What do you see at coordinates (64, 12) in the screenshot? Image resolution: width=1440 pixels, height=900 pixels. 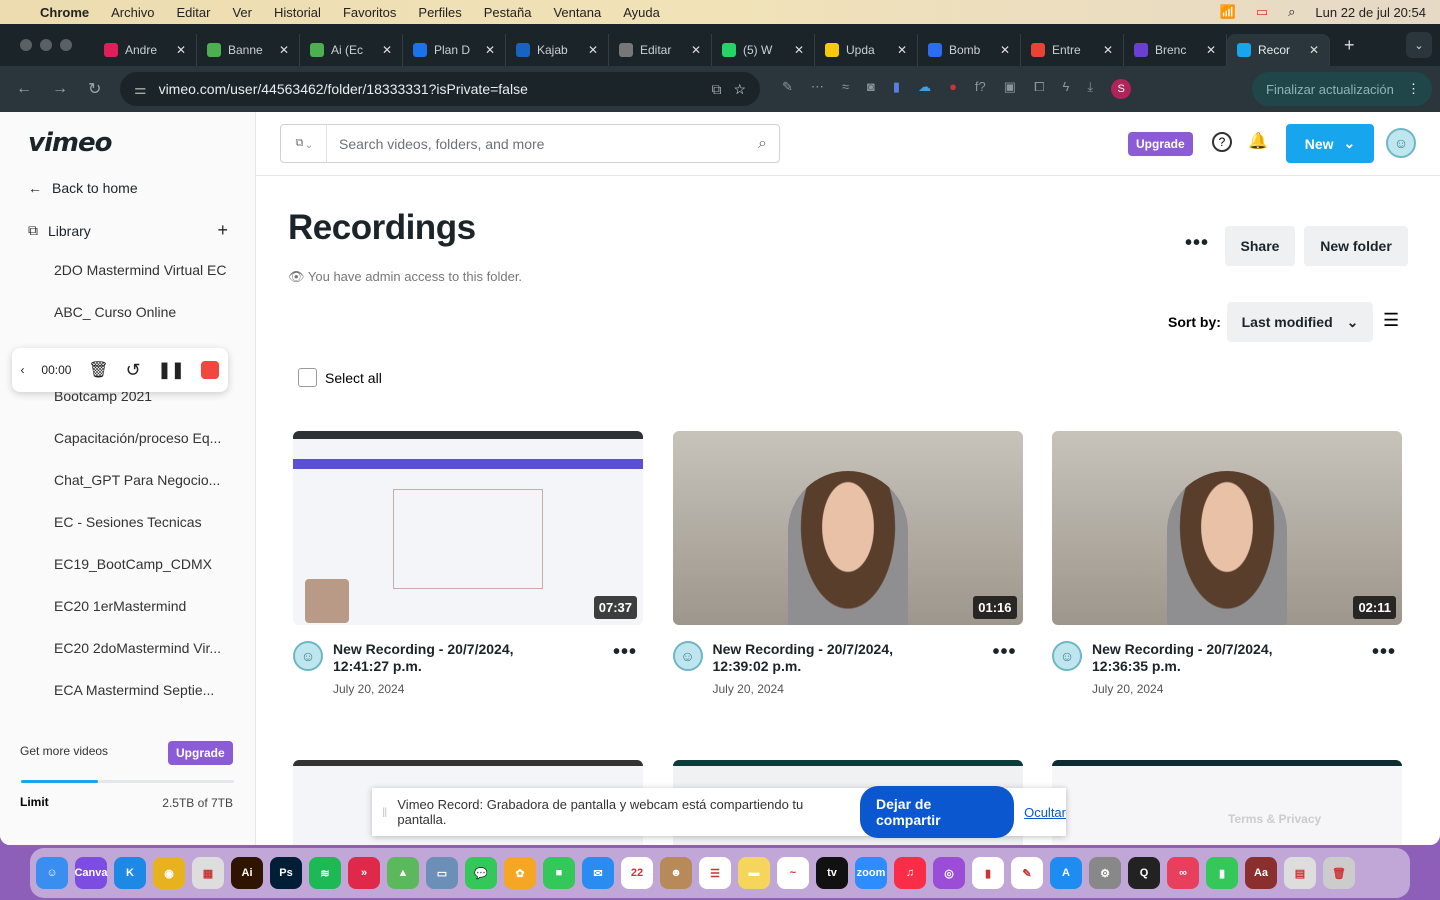 I see `menu-app-name: Chrome` at bounding box center [64, 12].